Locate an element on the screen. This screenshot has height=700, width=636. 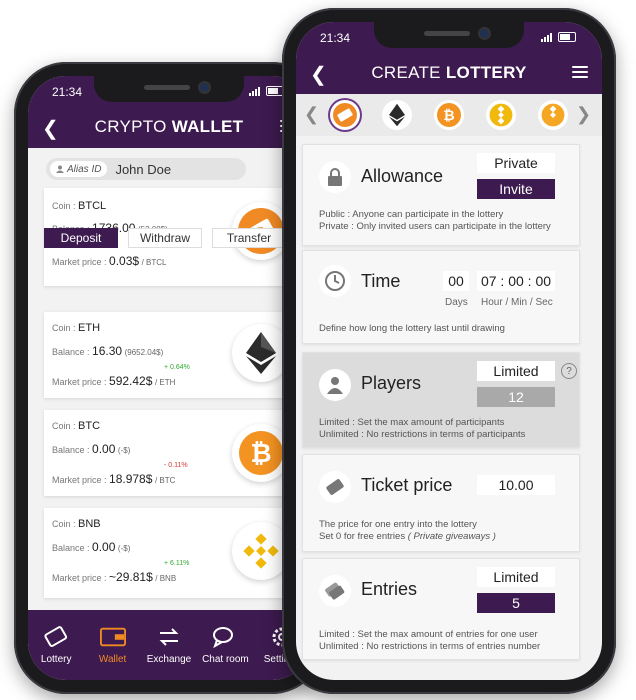
private-option: Private is located at coordinates (516, 163).